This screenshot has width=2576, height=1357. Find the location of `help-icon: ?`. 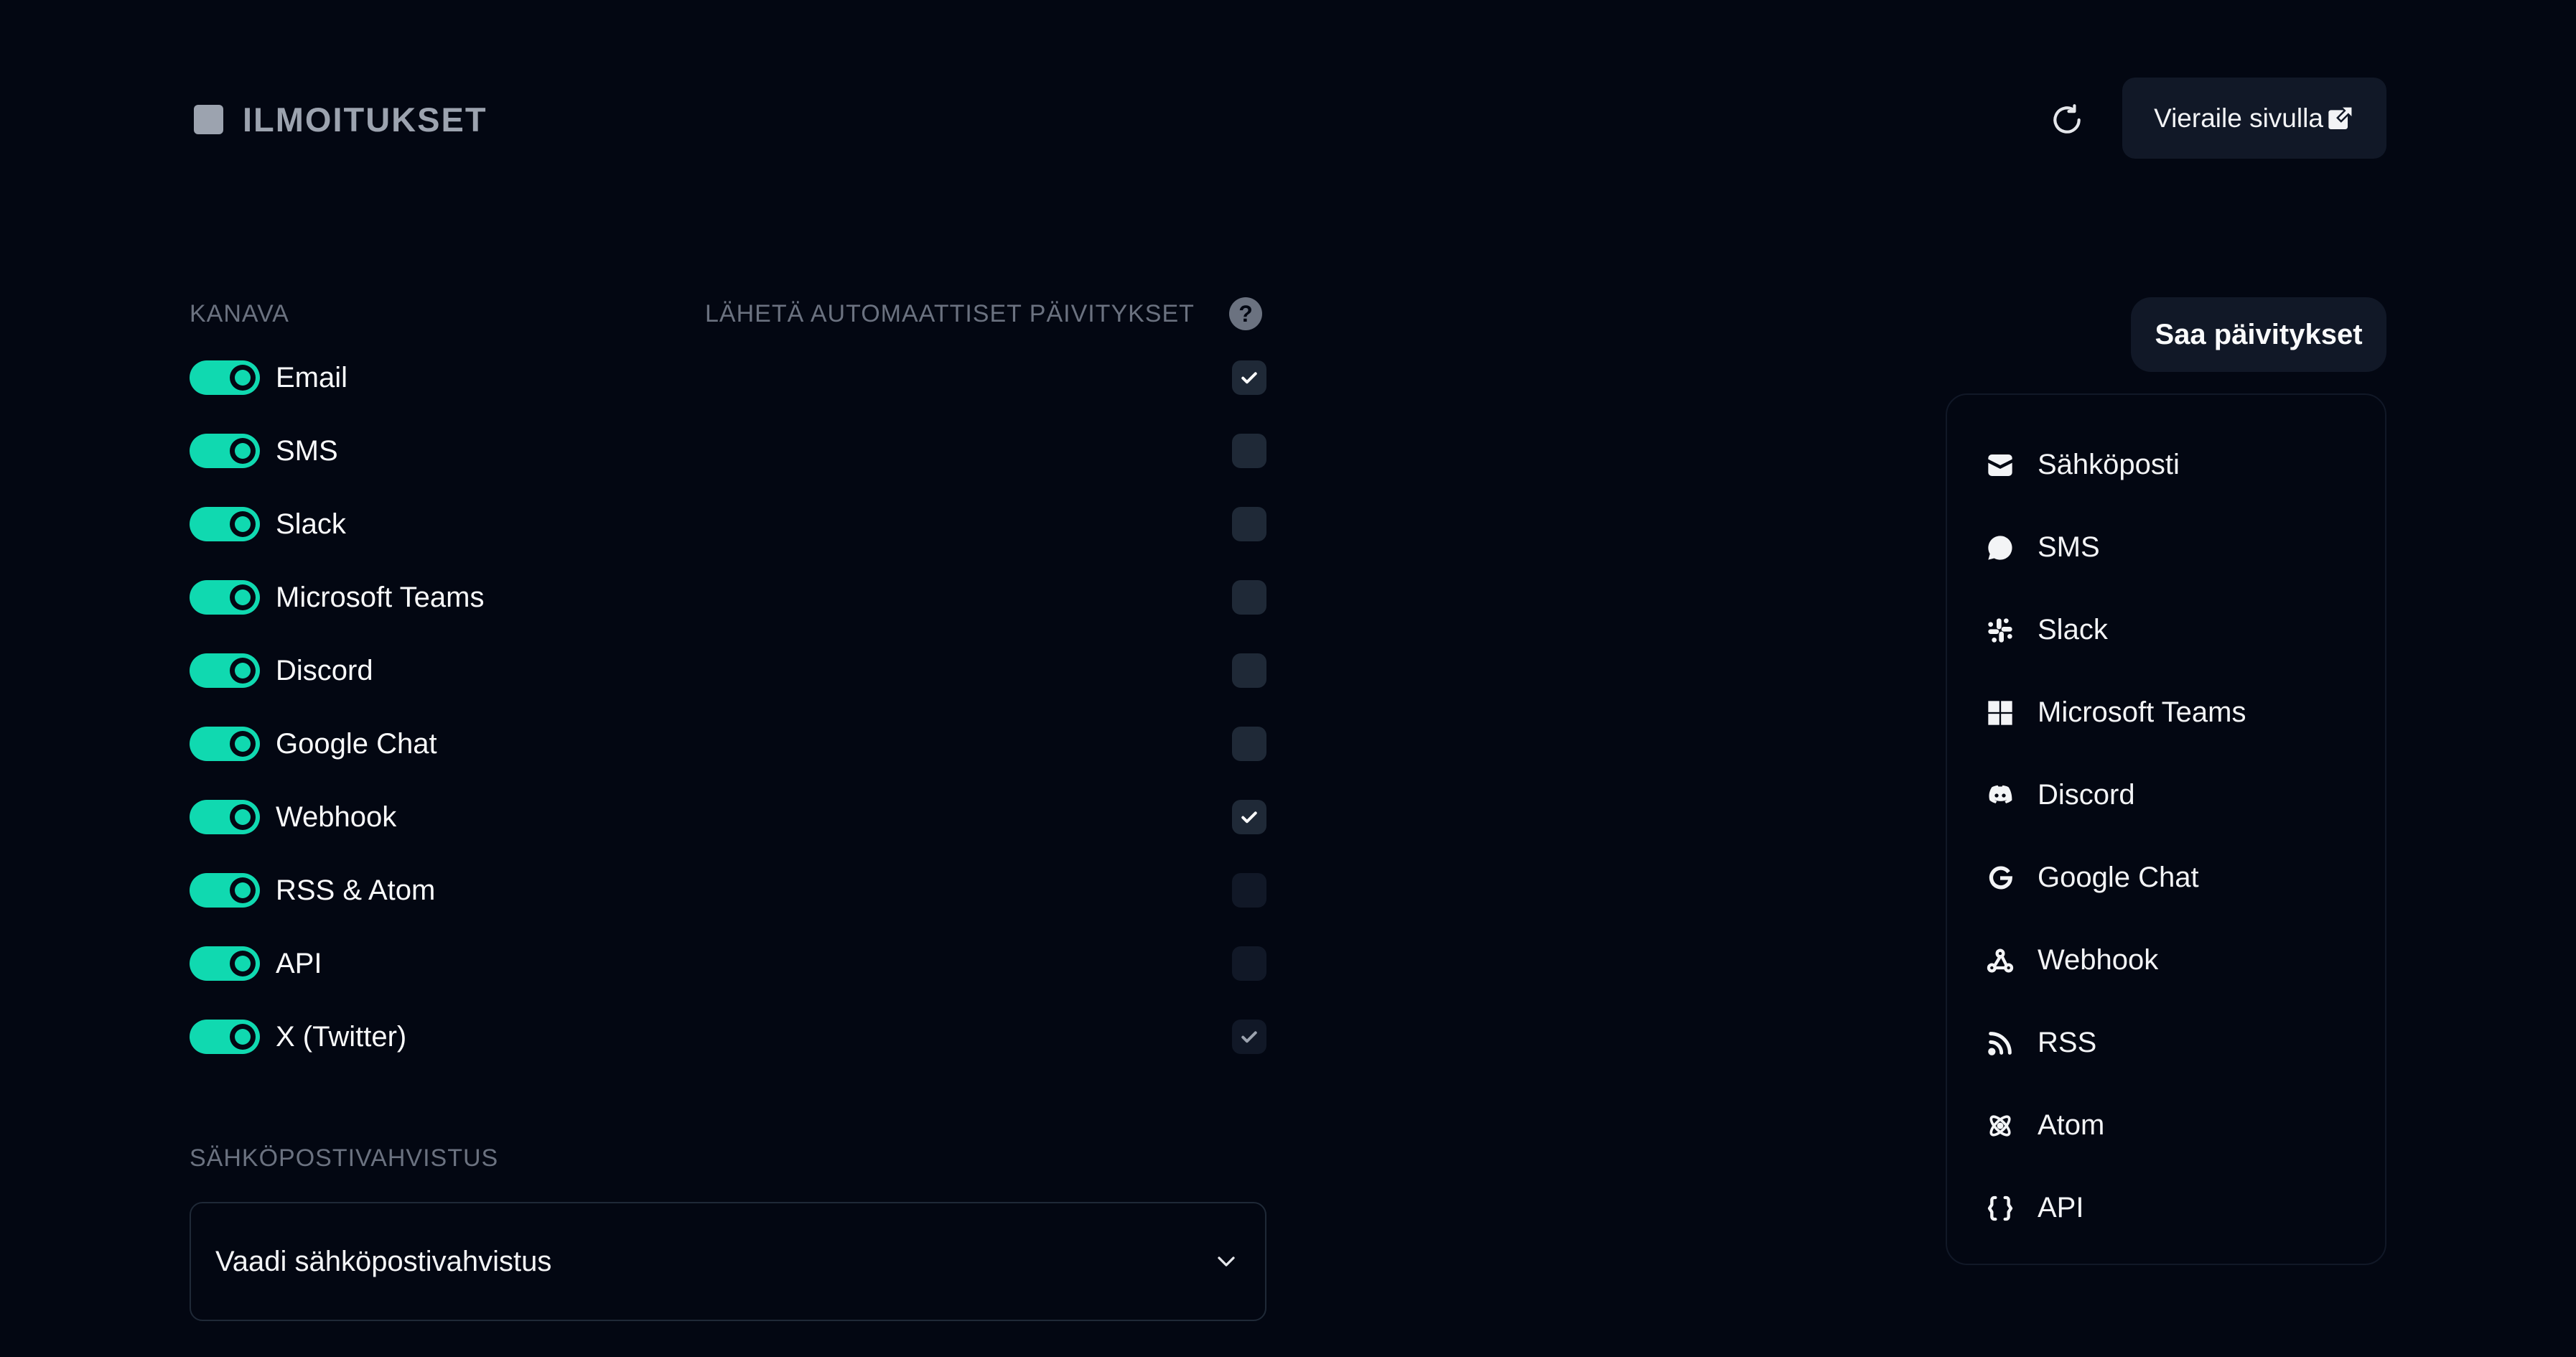

help-icon: ? is located at coordinates (1245, 313).